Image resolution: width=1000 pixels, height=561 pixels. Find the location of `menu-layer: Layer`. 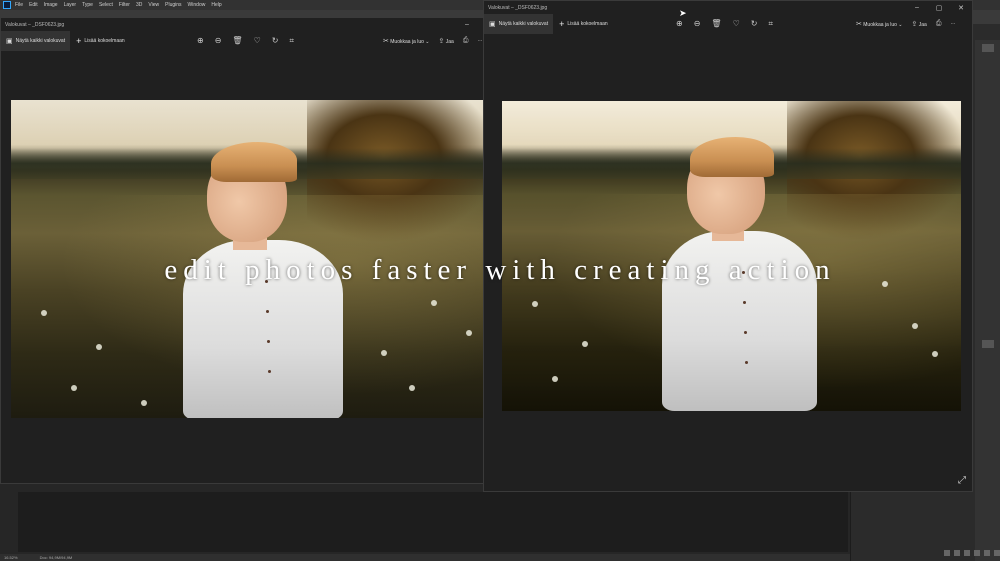

menu-layer: Layer is located at coordinates (70, 5).